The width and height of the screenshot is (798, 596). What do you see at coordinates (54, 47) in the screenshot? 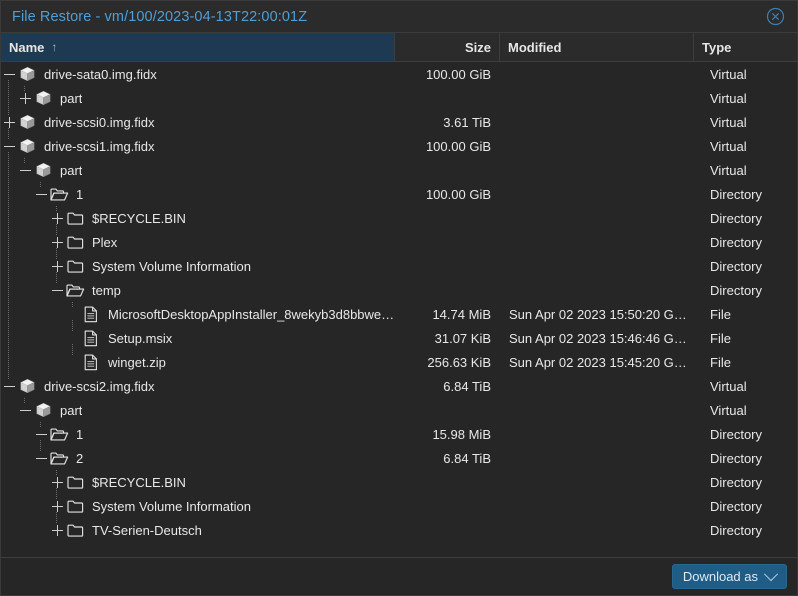
I see `sort-ascending-icon: ↑` at bounding box center [54, 47].